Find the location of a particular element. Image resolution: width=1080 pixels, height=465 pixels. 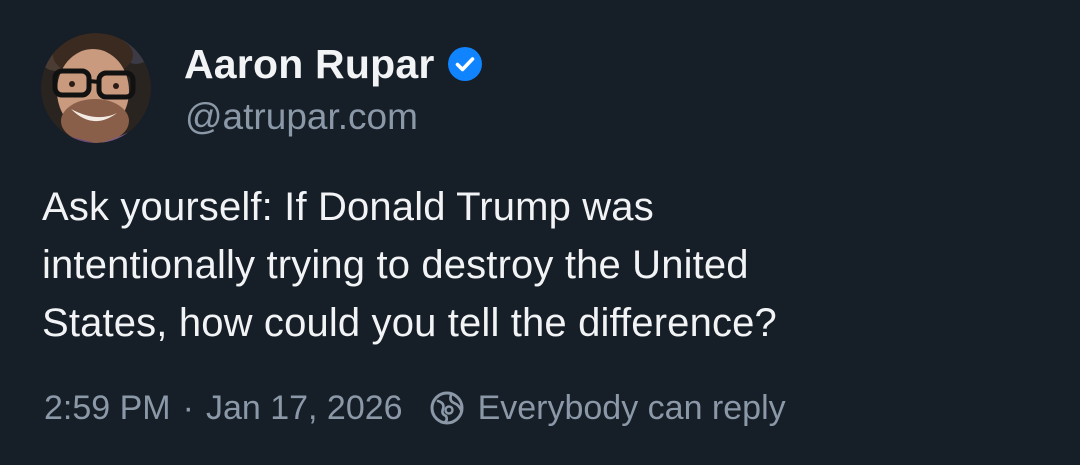

author-name-row: Aaron Rupar is located at coordinates (333, 64).